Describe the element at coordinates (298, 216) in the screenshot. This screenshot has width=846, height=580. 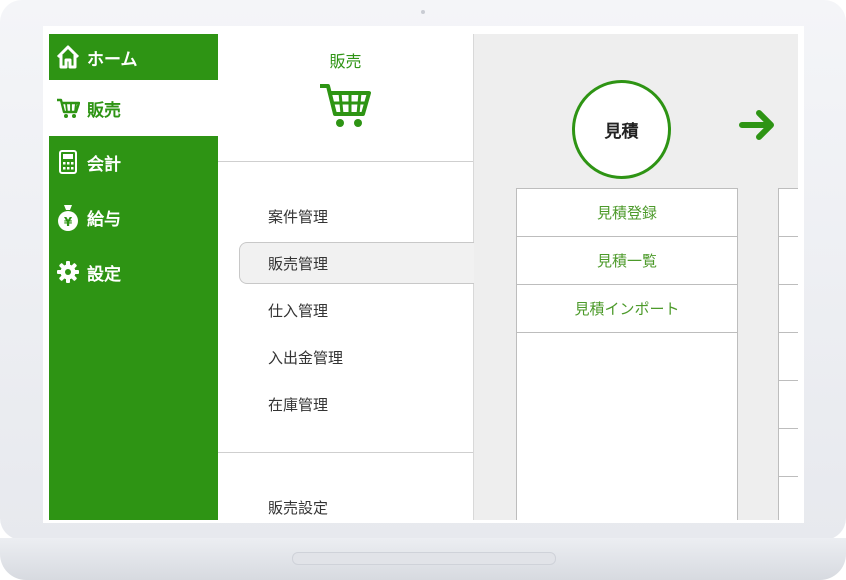
I see `submenu-item-project: 案件管理` at that location.